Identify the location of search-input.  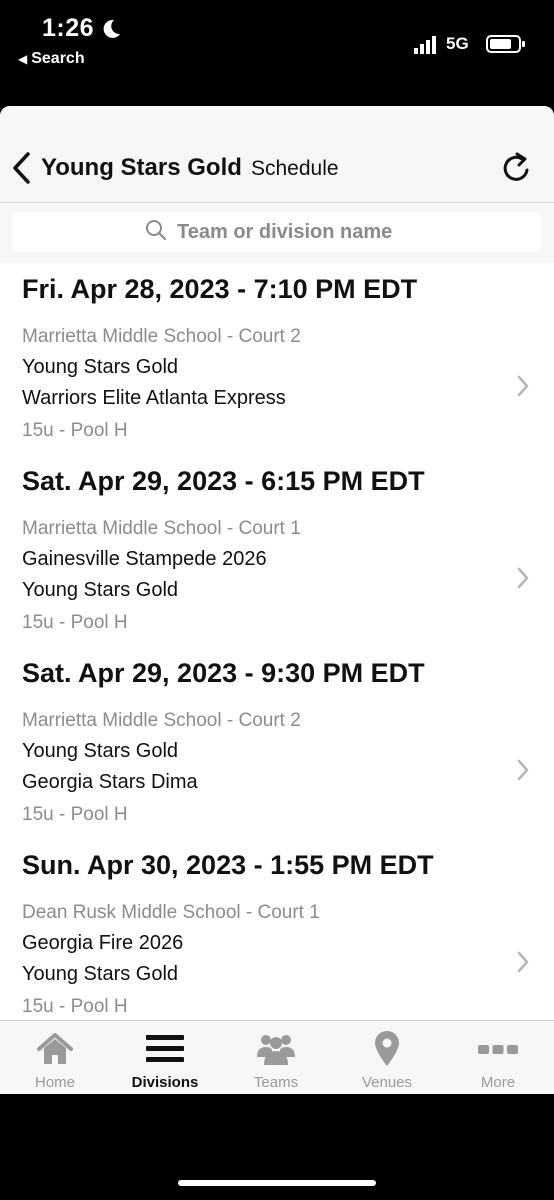
(292, 232).